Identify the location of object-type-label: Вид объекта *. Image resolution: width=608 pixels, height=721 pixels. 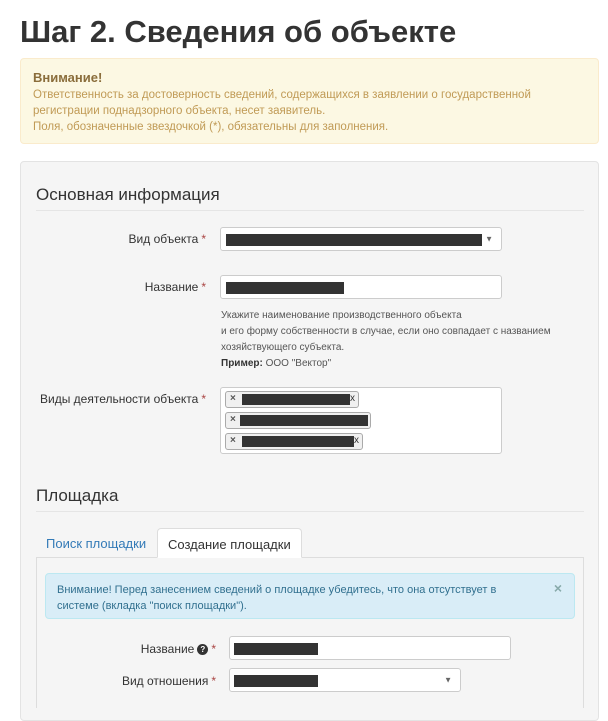
(167, 239).